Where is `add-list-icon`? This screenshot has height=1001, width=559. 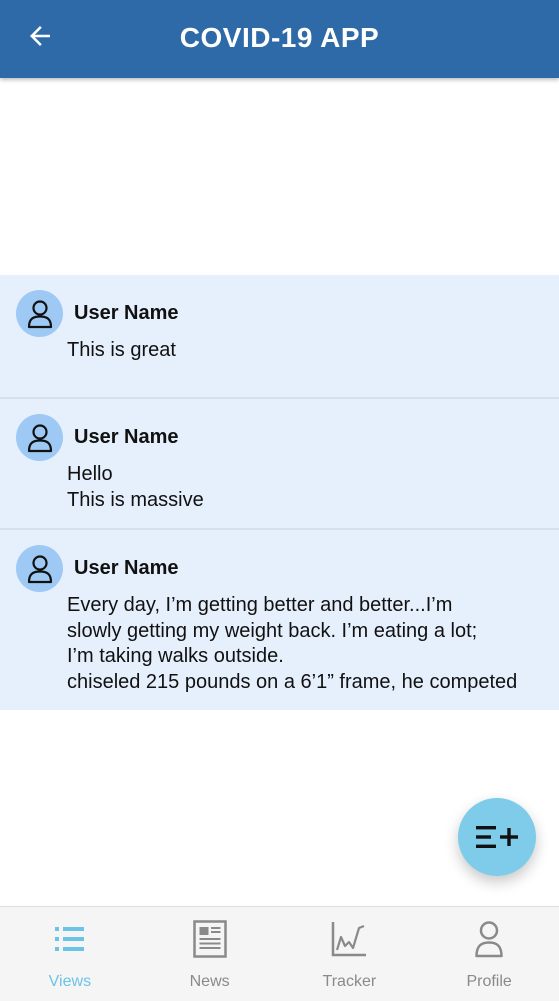
add-list-icon is located at coordinates (497, 837).